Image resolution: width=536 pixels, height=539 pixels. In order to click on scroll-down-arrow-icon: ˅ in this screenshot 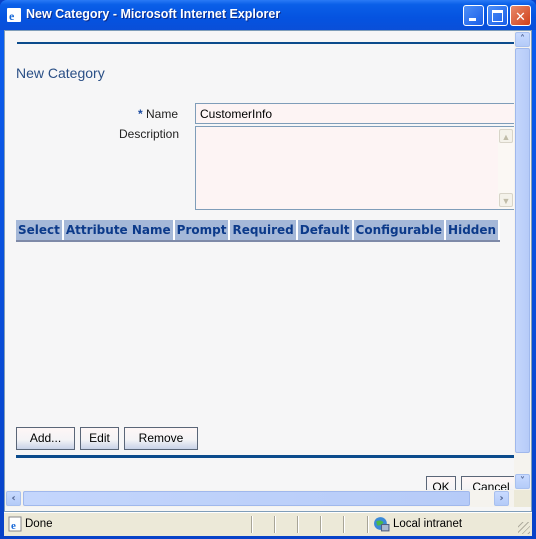, I will do `click(522, 481)`.